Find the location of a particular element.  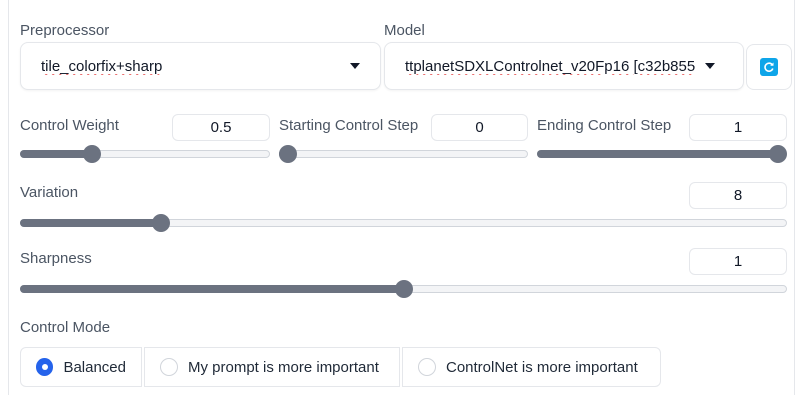

variation-input: 8 is located at coordinates (738, 195).